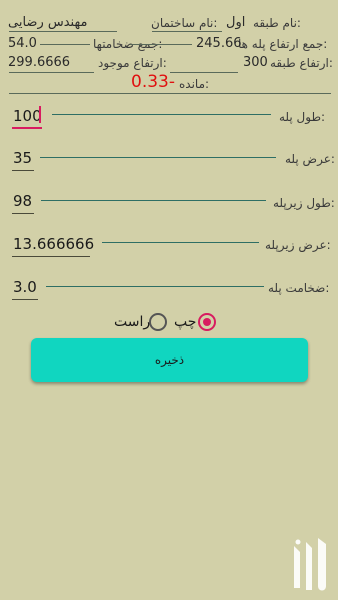 The image size is (338, 600). Describe the element at coordinates (277, 23) in the screenshot. I see `floor-name-label: نام طبقه:` at that location.